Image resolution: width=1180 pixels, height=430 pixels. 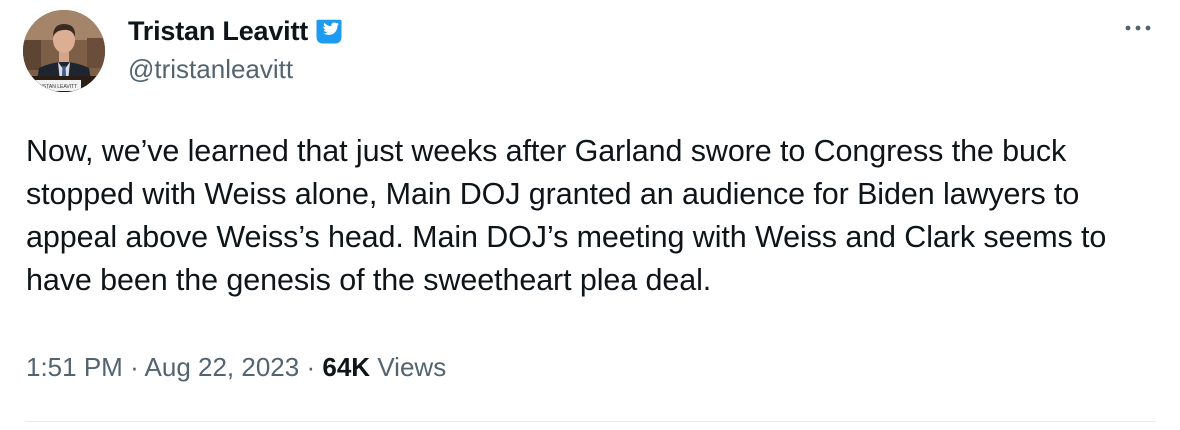 I want to click on verified-badge-icon, so click(x=329, y=31).